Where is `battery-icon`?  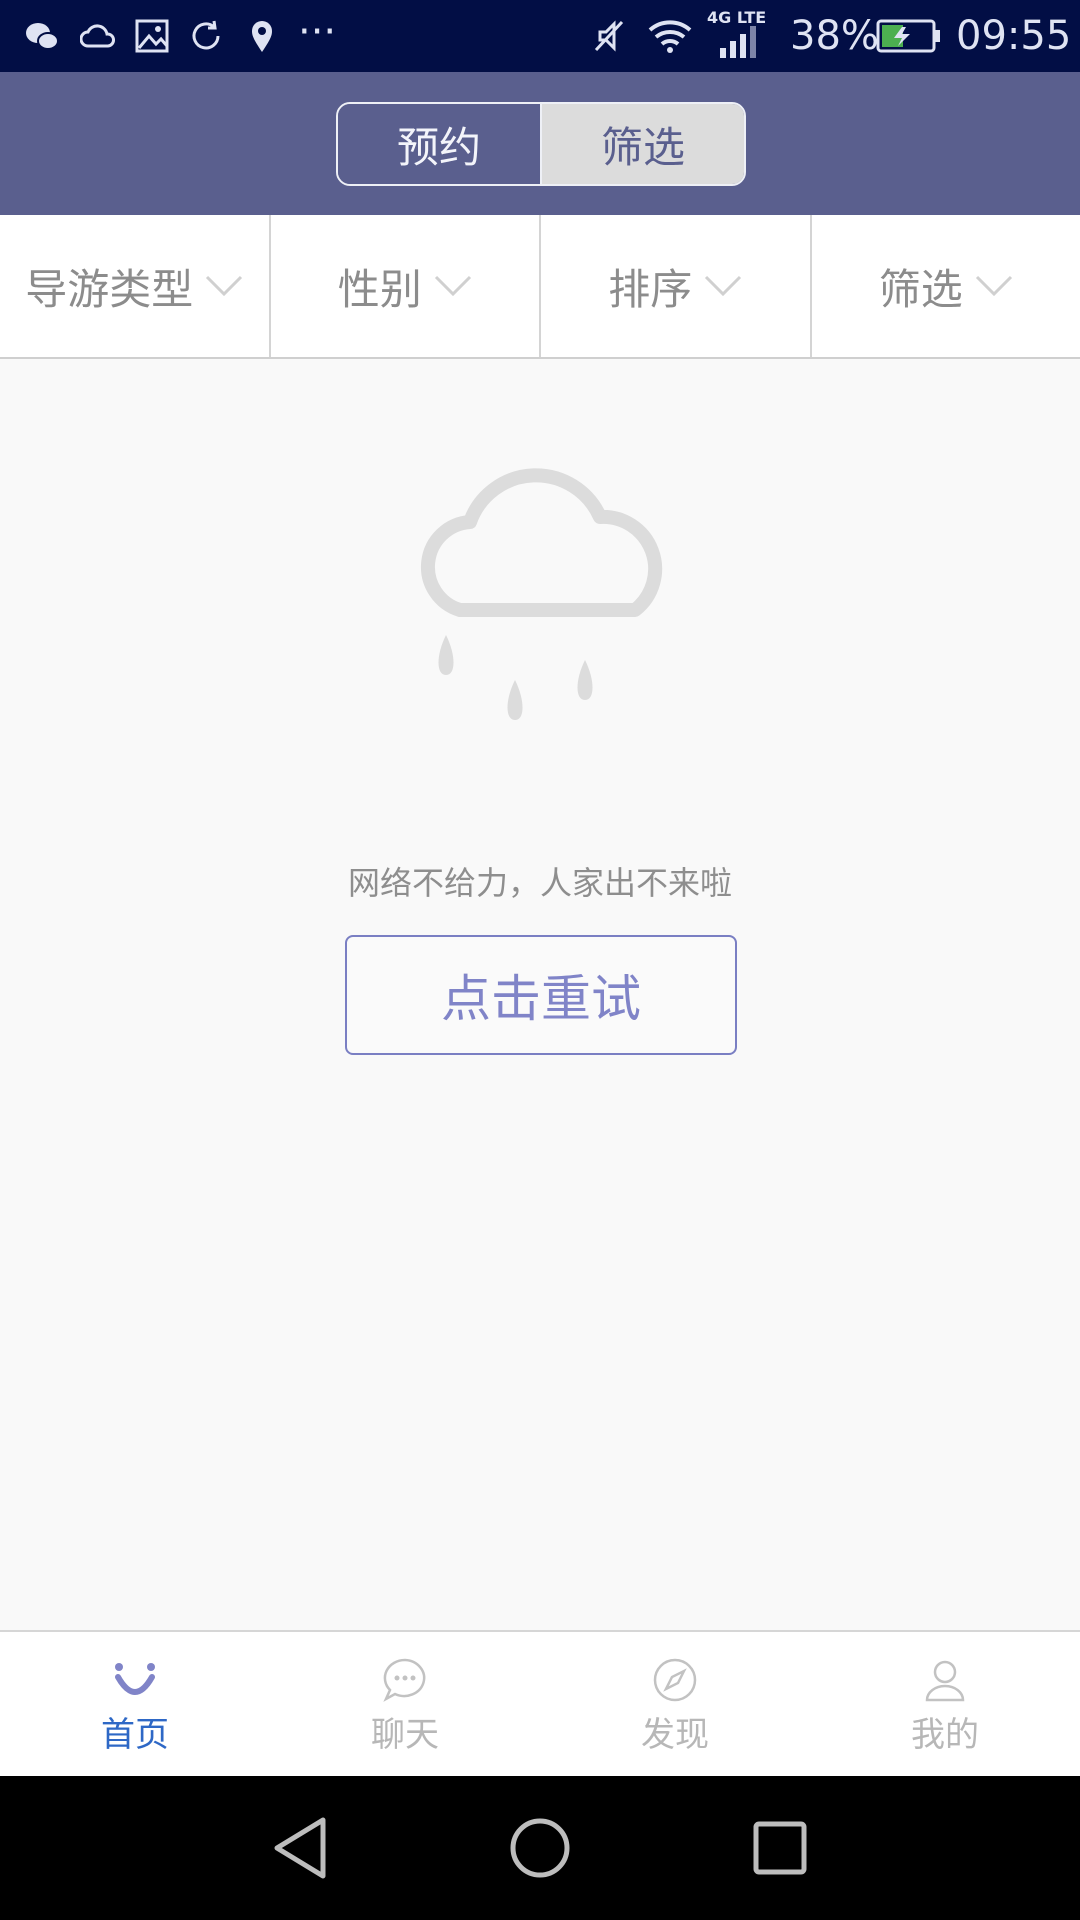 battery-icon is located at coordinates (908, 36).